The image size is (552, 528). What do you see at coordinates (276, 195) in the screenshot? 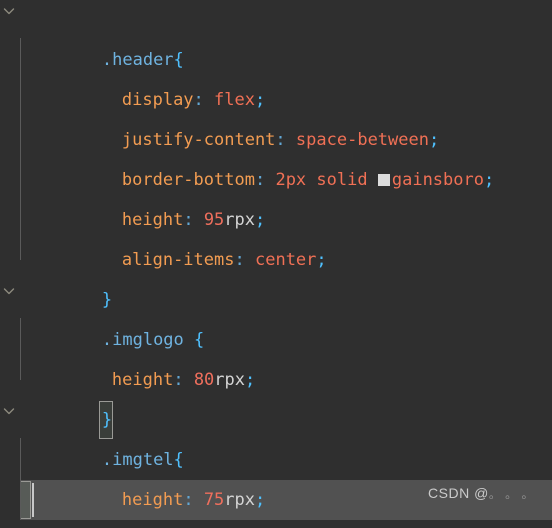
I see `code-line: height: 95rpx;` at bounding box center [276, 195].